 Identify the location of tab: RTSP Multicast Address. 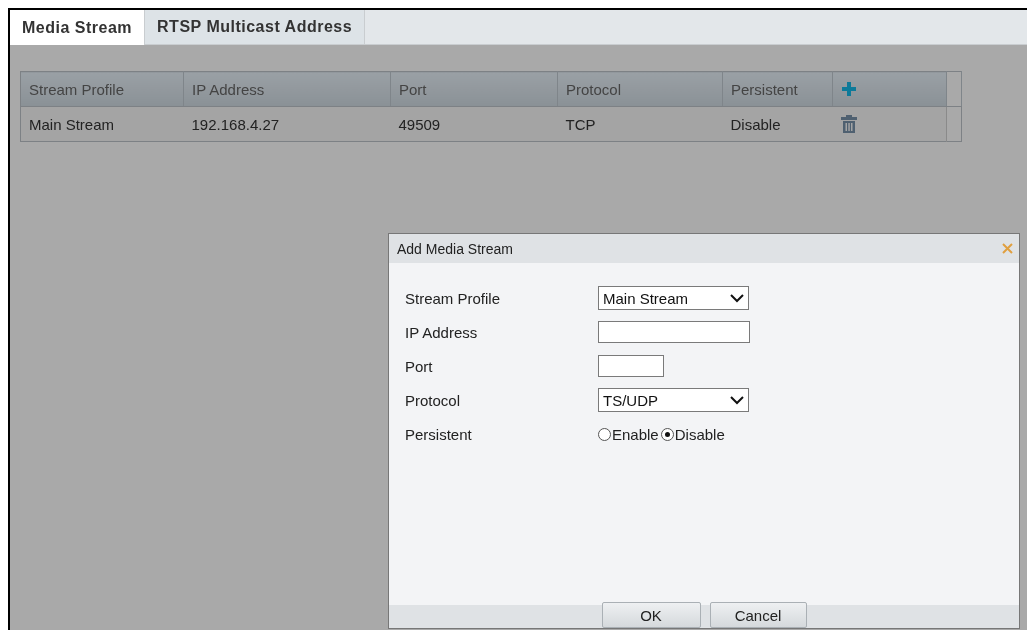
(255, 27).